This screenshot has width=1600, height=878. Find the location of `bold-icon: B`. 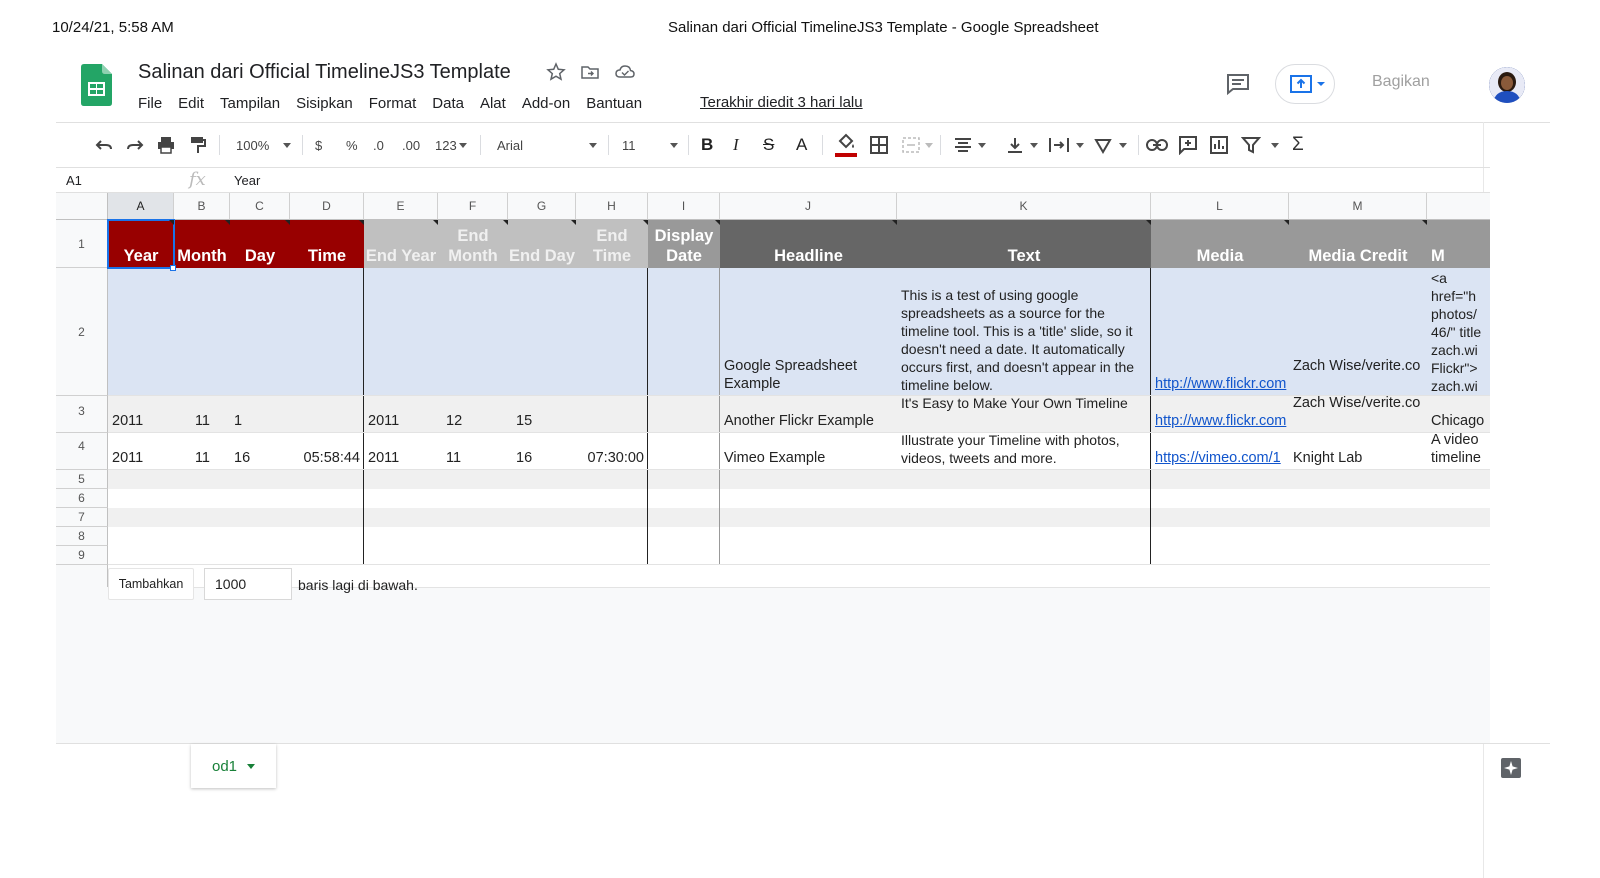

bold-icon: B is located at coordinates (707, 145).